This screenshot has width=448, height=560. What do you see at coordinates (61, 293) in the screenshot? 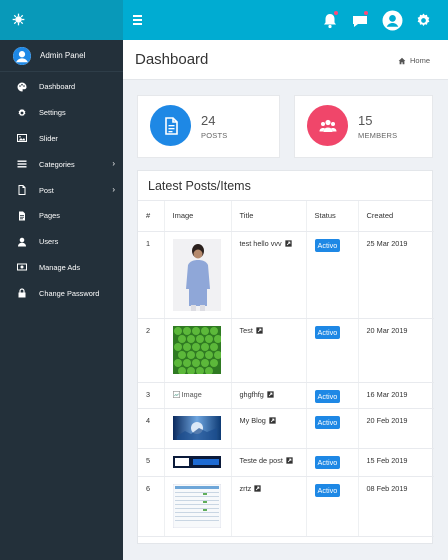
I see `sidebar-item-change-password: Change Password` at bounding box center [61, 293].